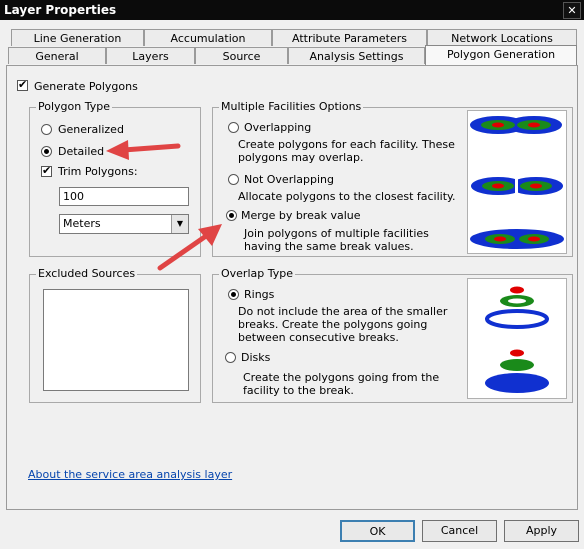 The image size is (584, 549). What do you see at coordinates (164, 205) in the screenshot?
I see `annotation-arrows` at bounding box center [164, 205].